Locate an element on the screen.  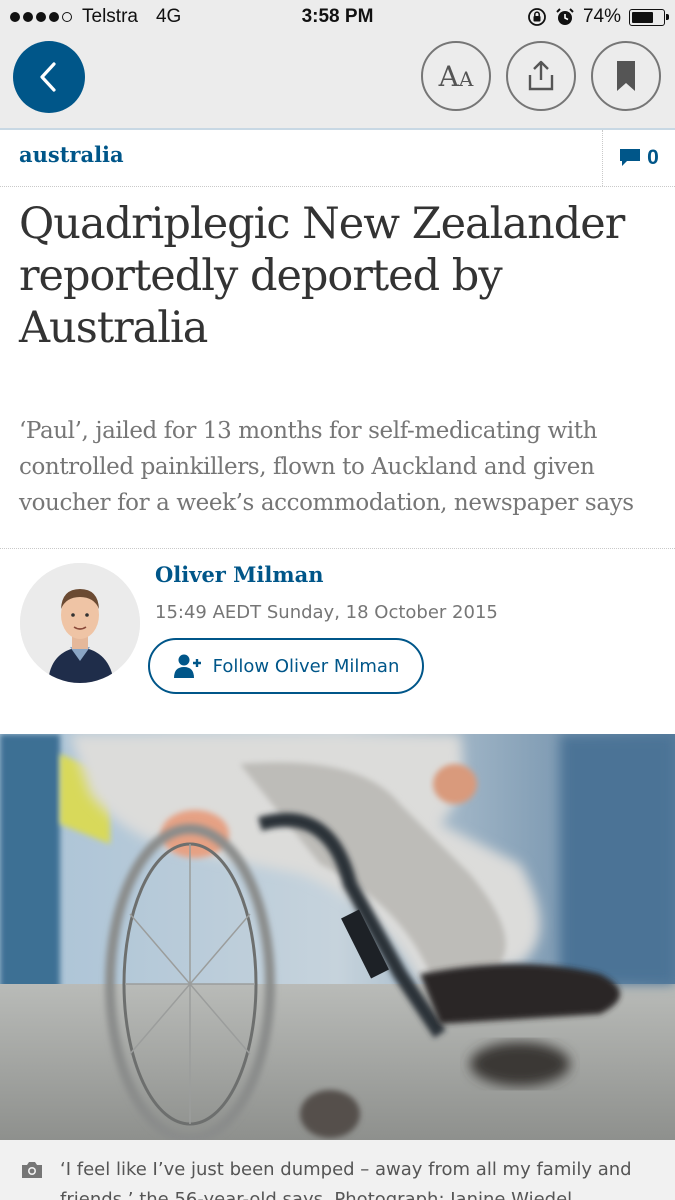
text-size-button: AA is located at coordinates (456, 76).